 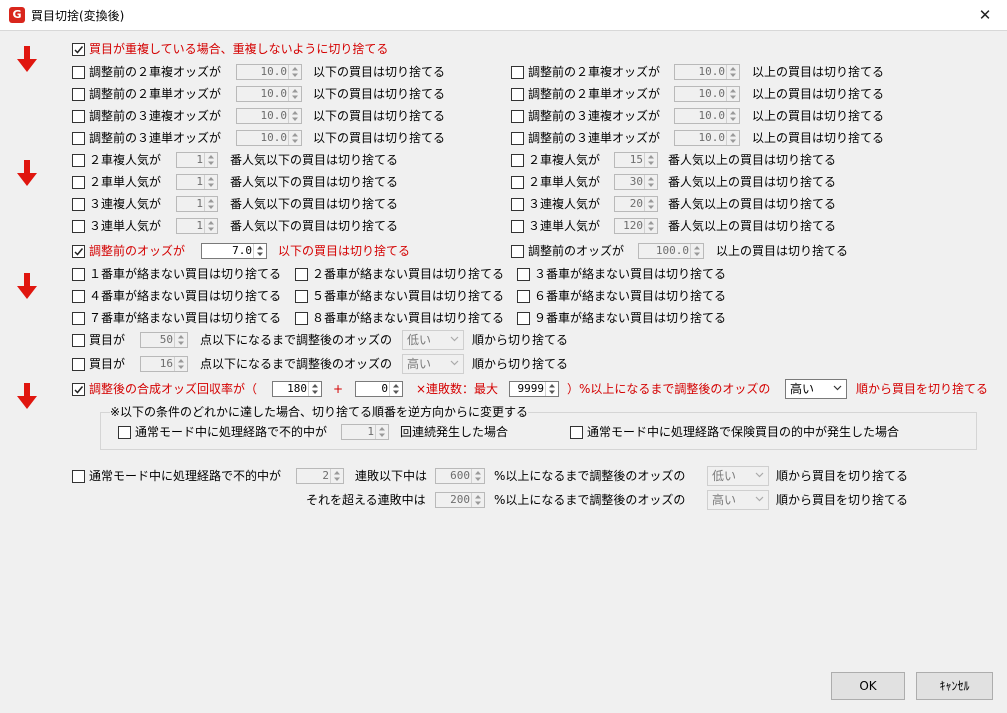 What do you see at coordinates (125, 160) in the screenshot?
I see `pop-low-label: ２車複人気が` at bounding box center [125, 160].